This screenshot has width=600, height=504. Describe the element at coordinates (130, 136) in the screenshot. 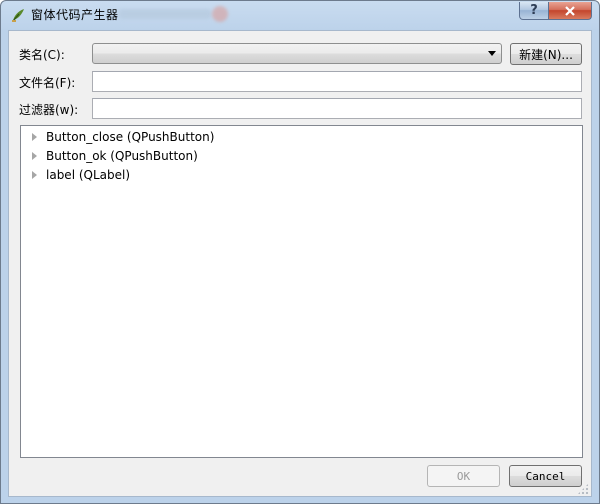

I see `tree-item-label: Button_close (QPushButton)` at that location.